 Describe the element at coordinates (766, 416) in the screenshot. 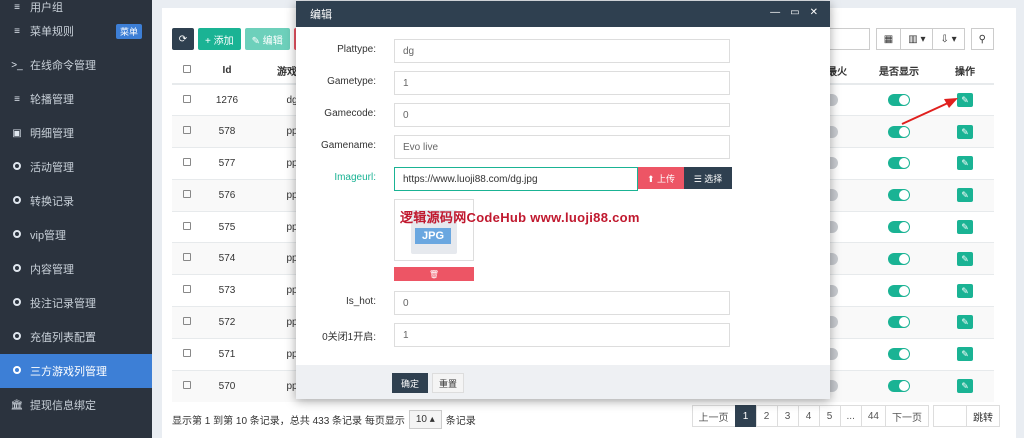

I see `page-2: 2` at that location.